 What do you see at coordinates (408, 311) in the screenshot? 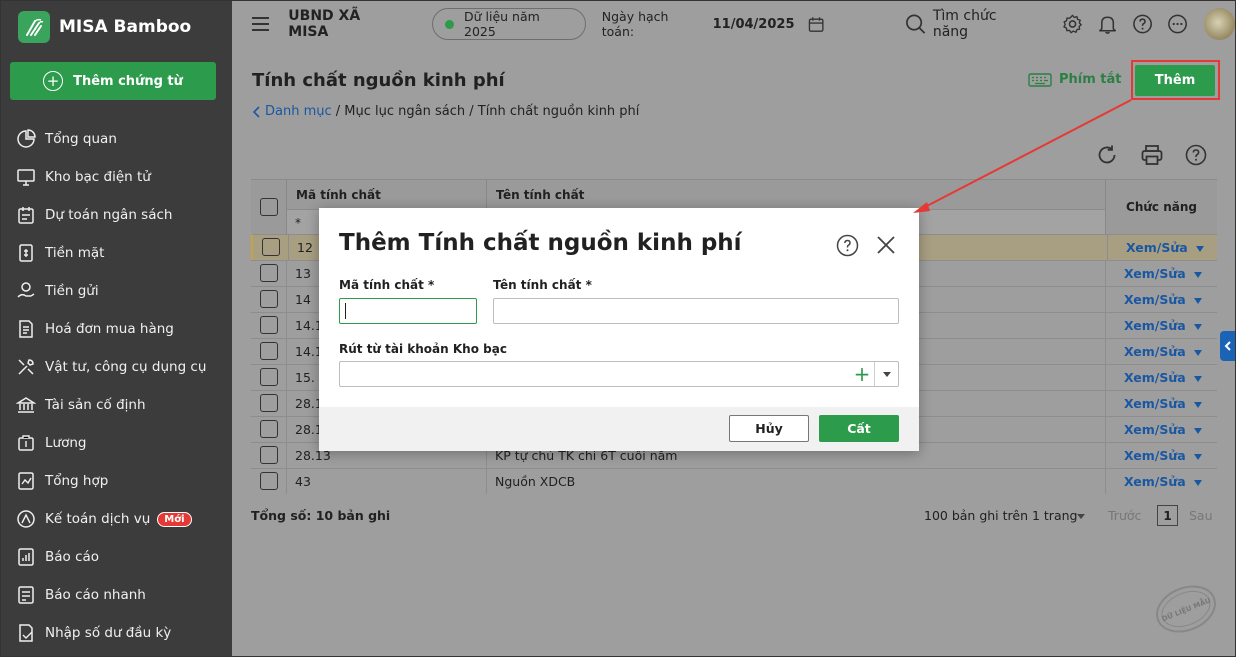
I see `code-input` at bounding box center [408, 311].